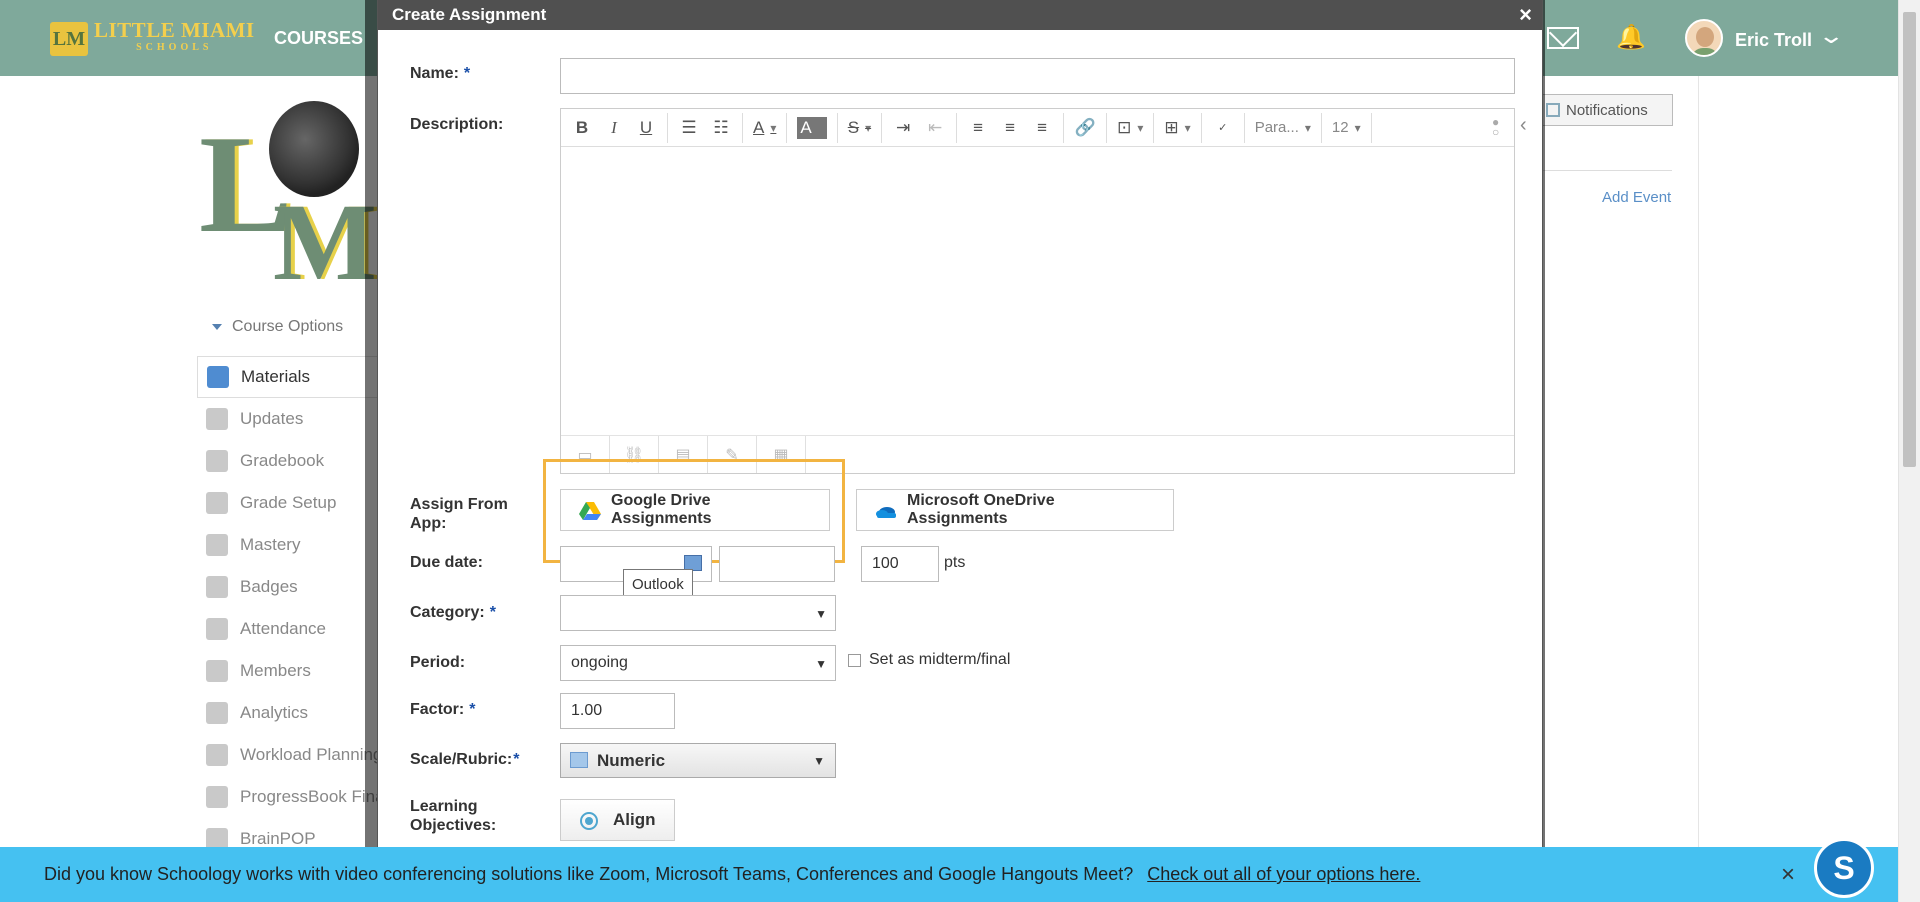  What do you see at coordinates (308, 754) in the screenshot?
I see `sidebar-item-label: Workload Planning` at bounding box center [308, 754].